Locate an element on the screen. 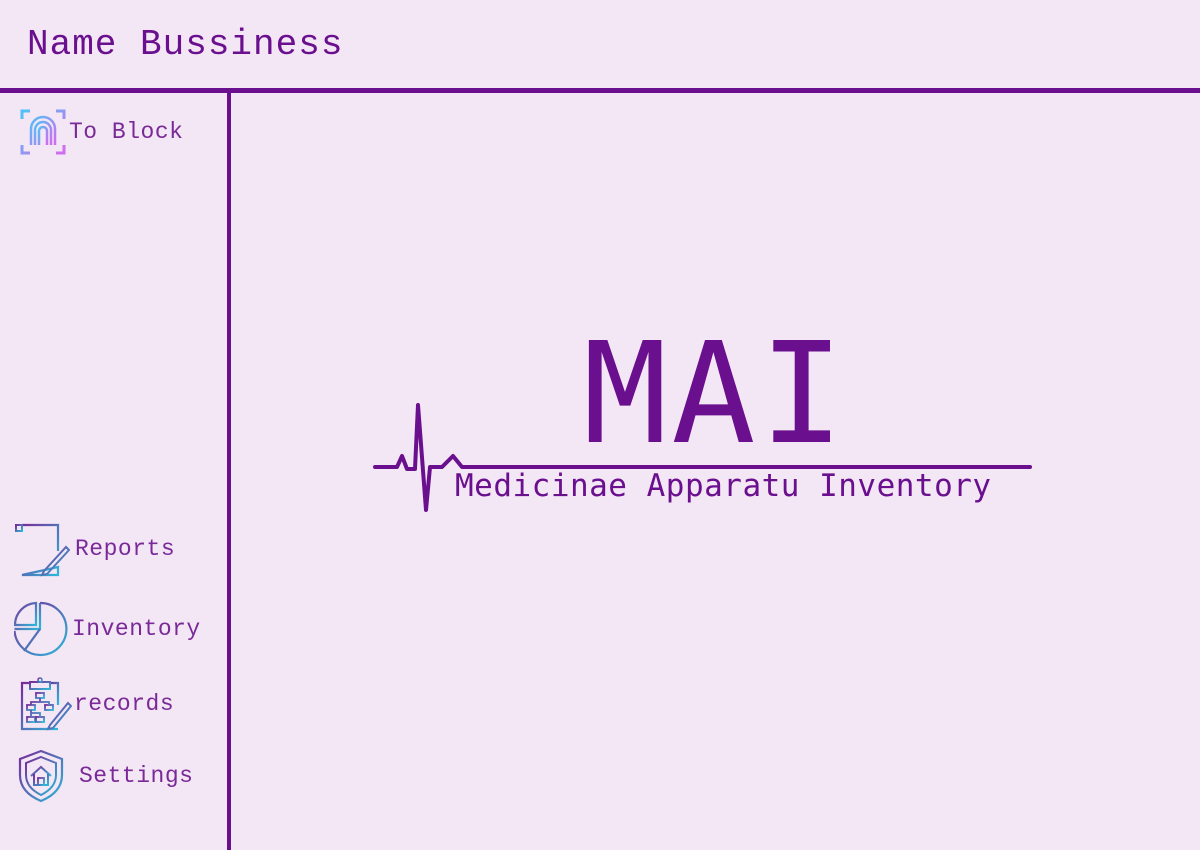  sidebar-item-label: records is located at coordinates (124, 704).